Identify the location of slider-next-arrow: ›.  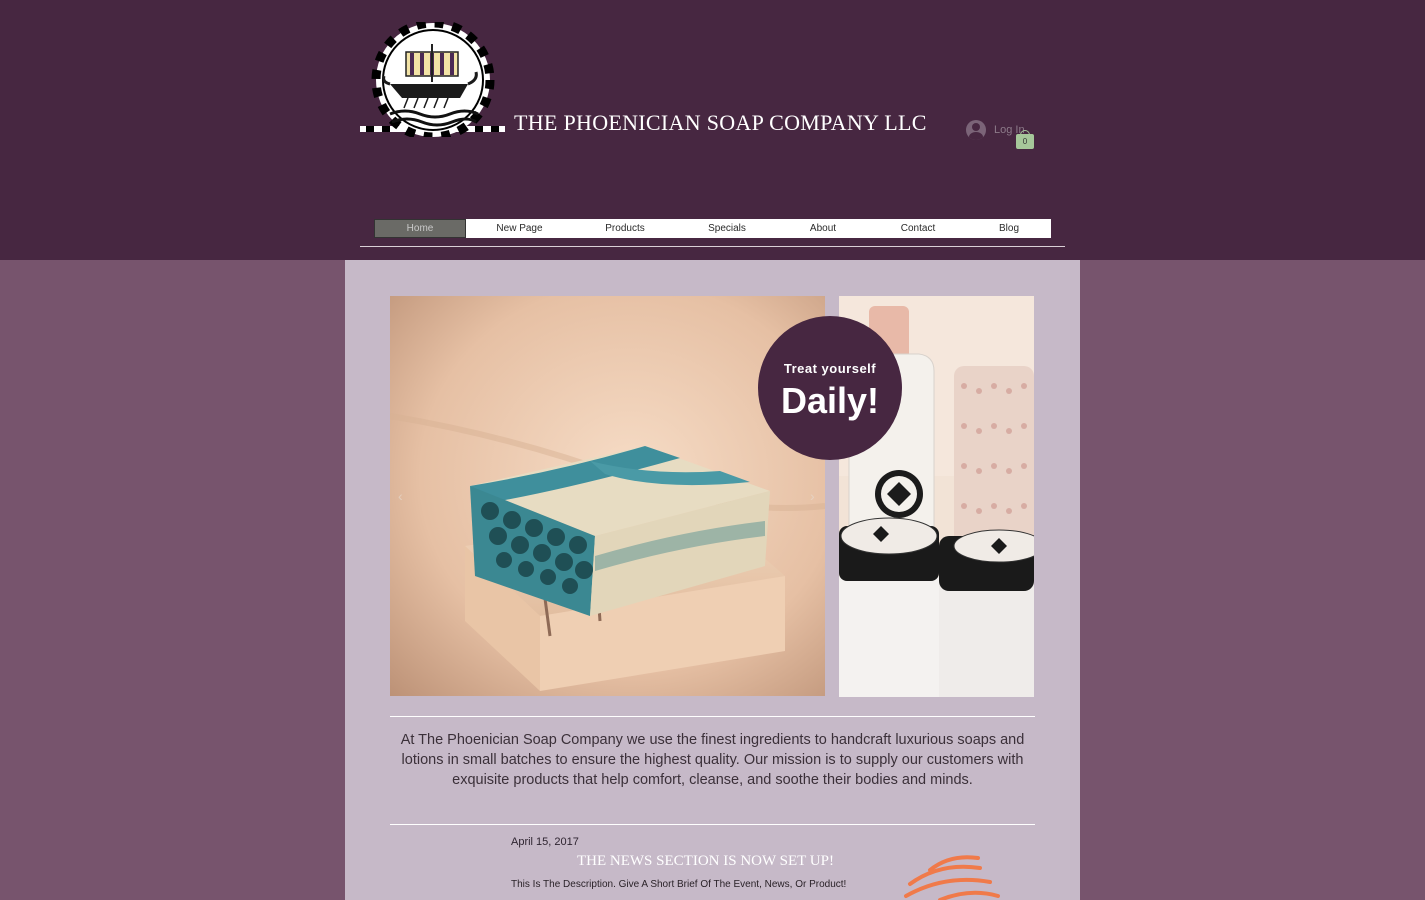
(812, 496).